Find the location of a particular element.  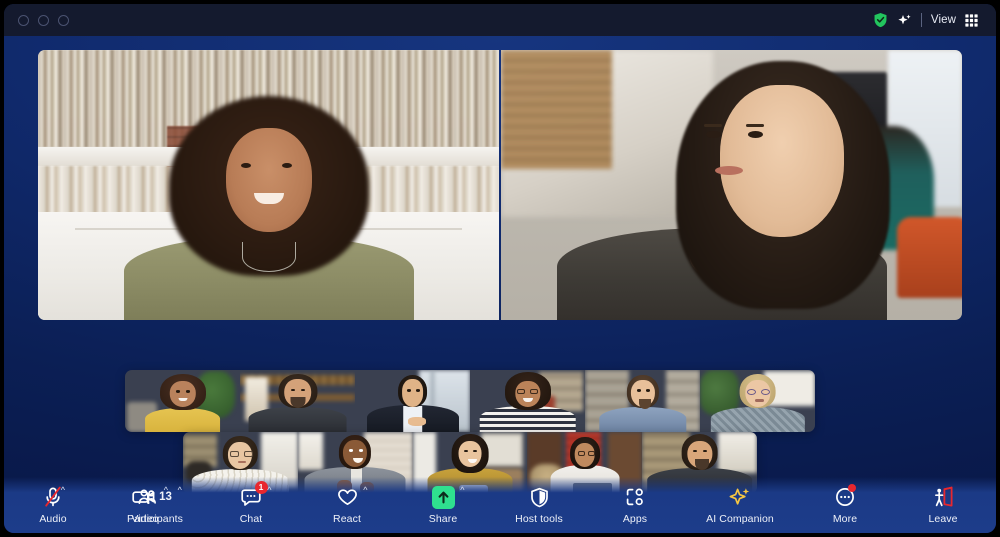

microphone-muted-icon: ^ is located at coordinates (54, 497).